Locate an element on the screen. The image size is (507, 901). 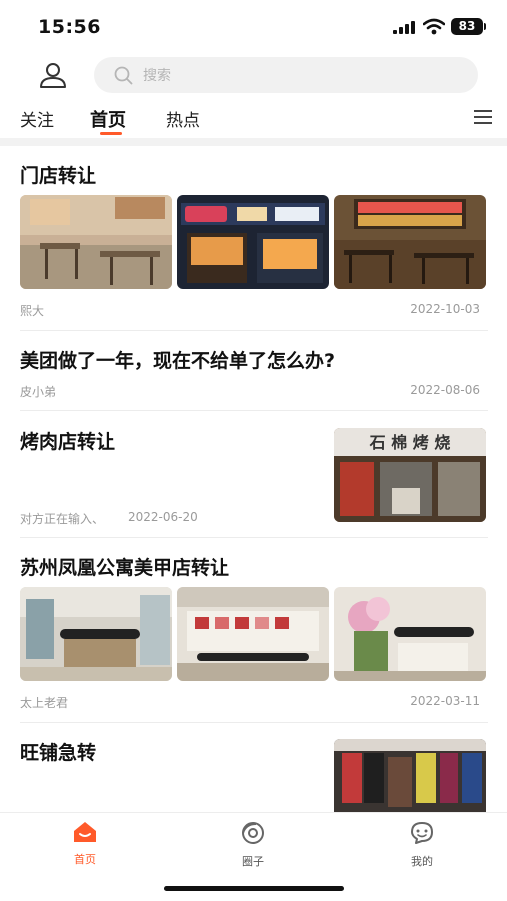
nav-mine-label: 我的 is located at coordinates (422, 861).